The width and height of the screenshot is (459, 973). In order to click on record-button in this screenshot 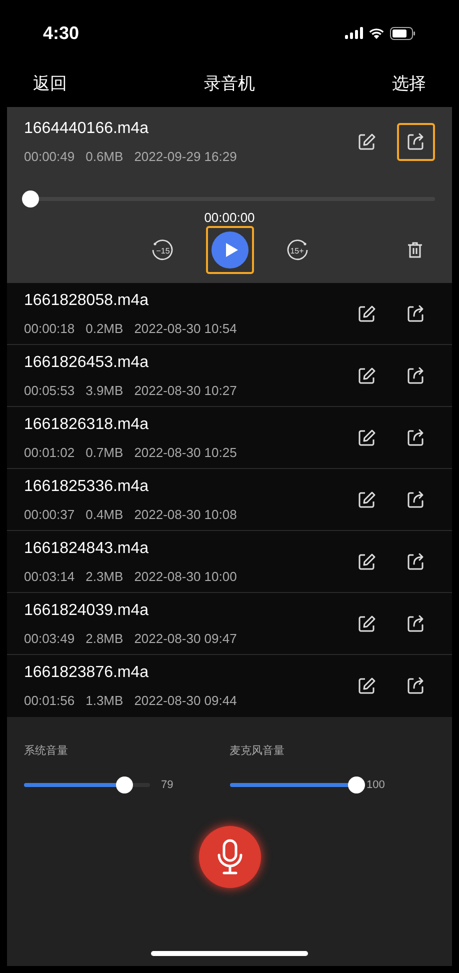, I will do `click(229, 857)`.